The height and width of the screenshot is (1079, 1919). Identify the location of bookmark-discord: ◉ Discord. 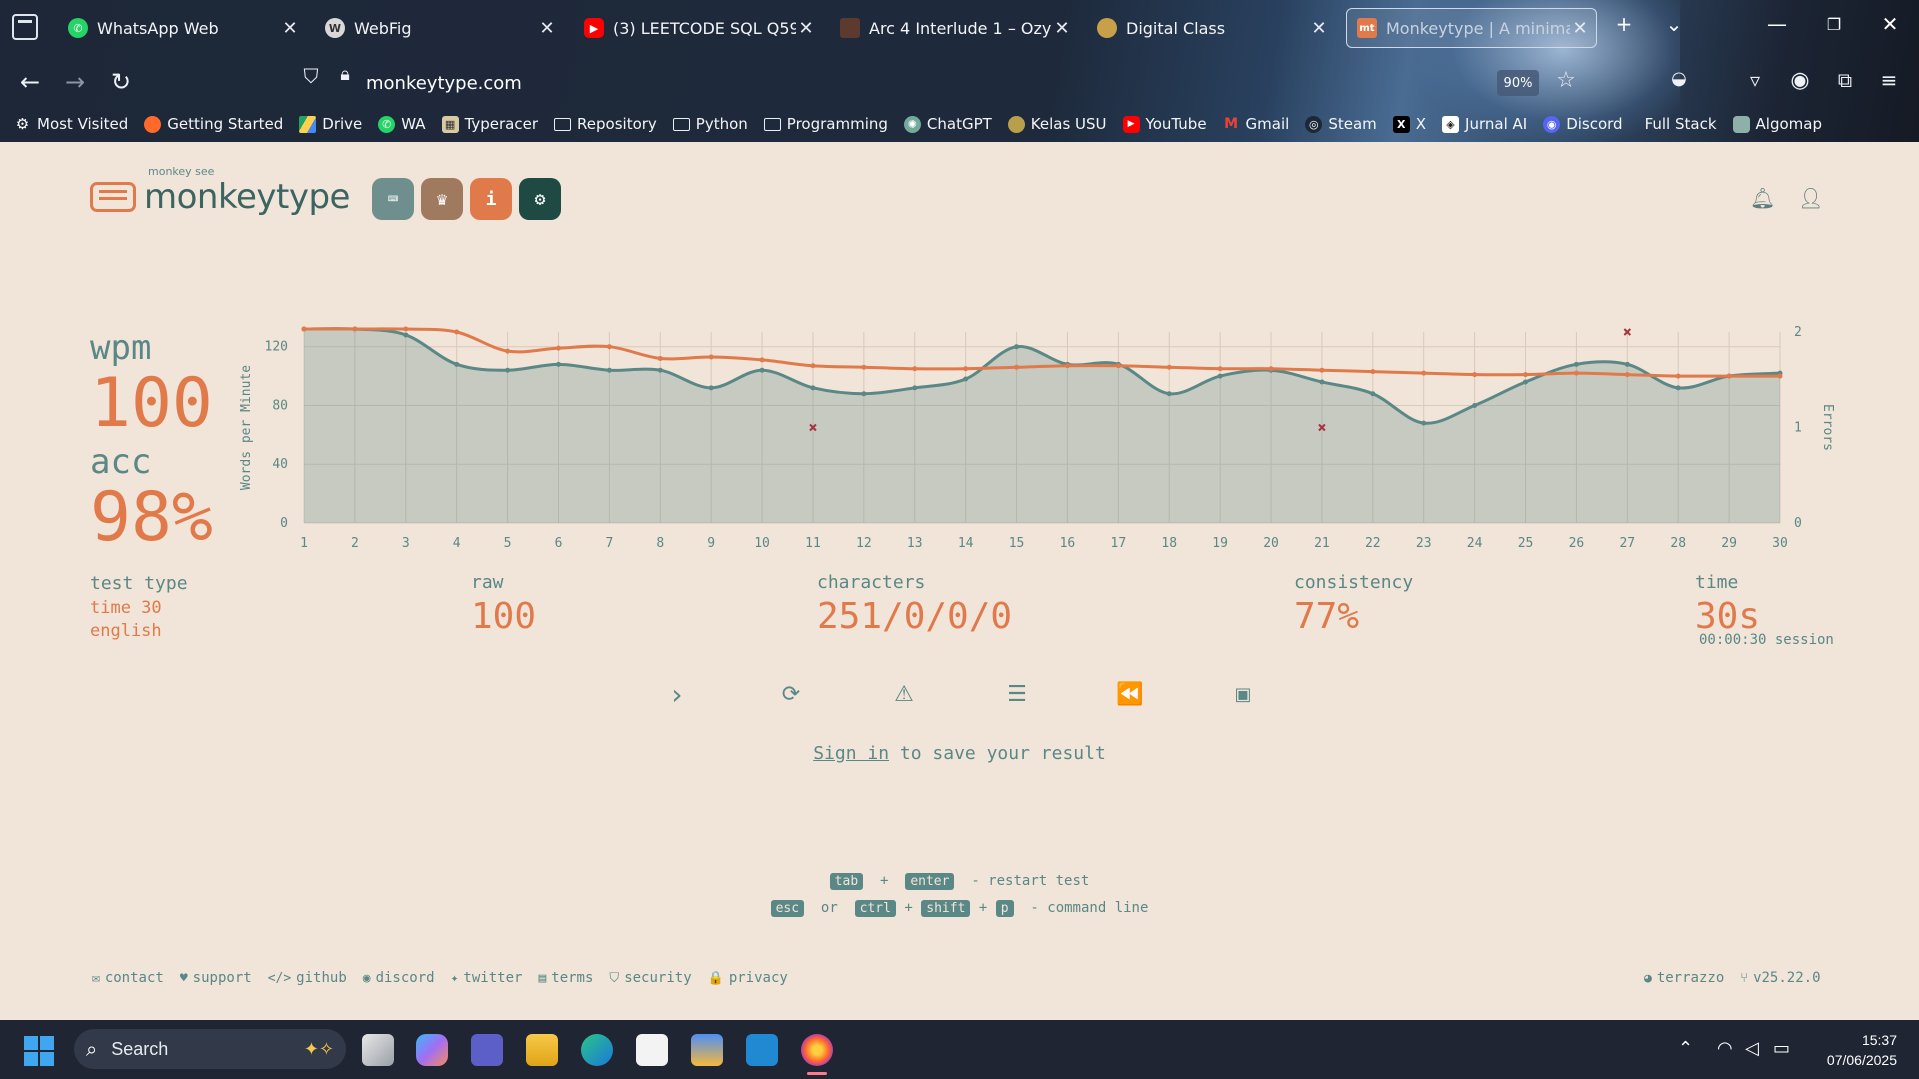
(1583, 124).